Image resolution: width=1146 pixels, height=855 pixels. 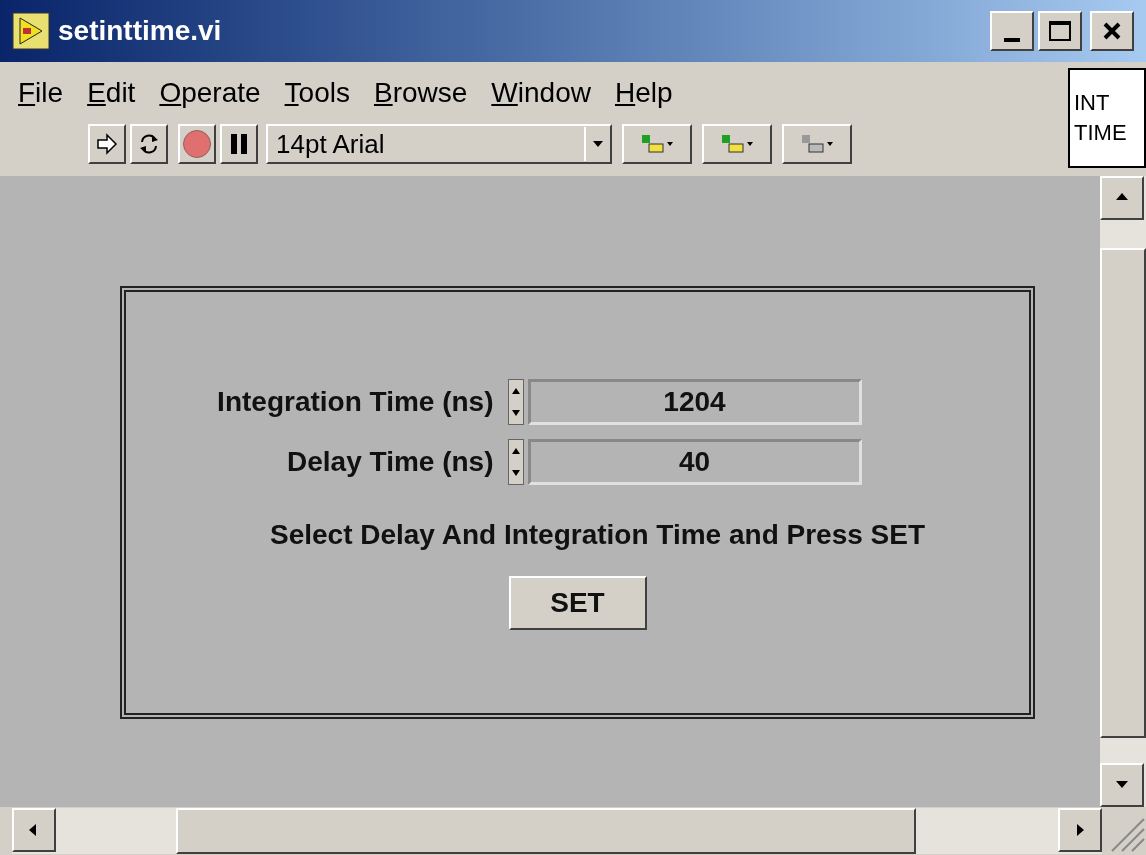 What do you see at coordinates (1012, 40) in the screenshot?
I see `minimize-icon` at bounding box center [1012, 40].